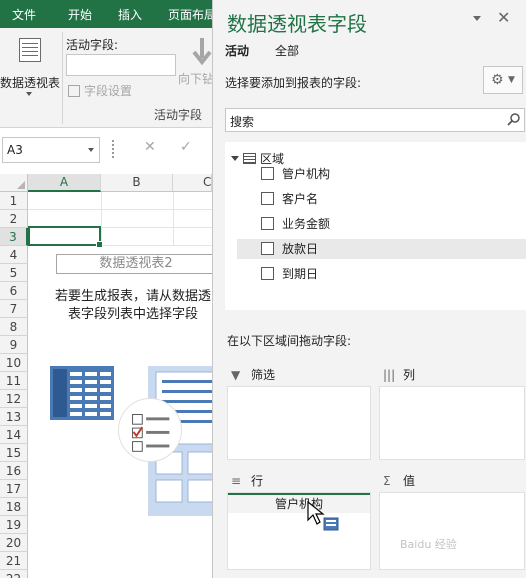 The height and width of the screenshot is (578, 526). What do you see at coordinates (186, 147) in the screenshot?
I see `enter-icon: ✓` at bounding box center [186, 147].